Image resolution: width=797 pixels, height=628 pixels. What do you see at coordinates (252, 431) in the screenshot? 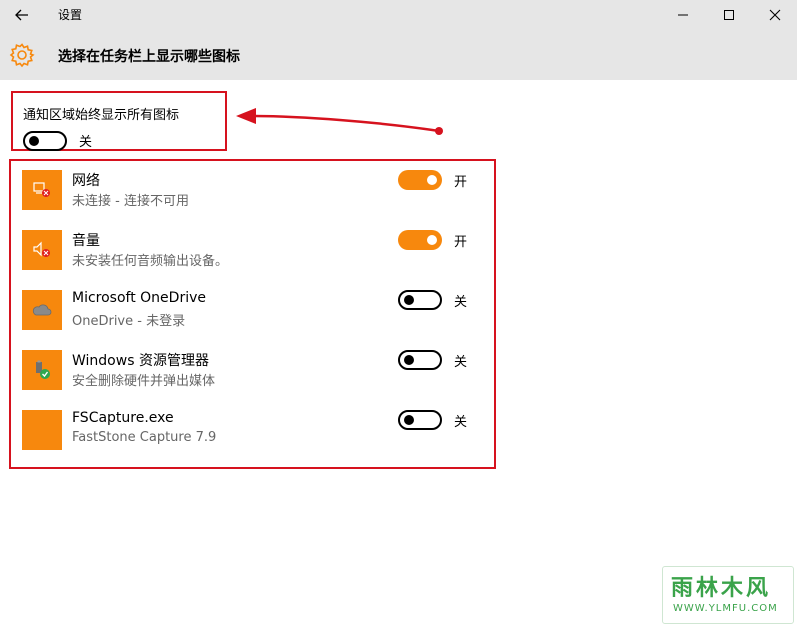
I see `list-item-fscapture: FSCapture.exe FastStone Capture 7.9 关` at bounding box center [252, 431].